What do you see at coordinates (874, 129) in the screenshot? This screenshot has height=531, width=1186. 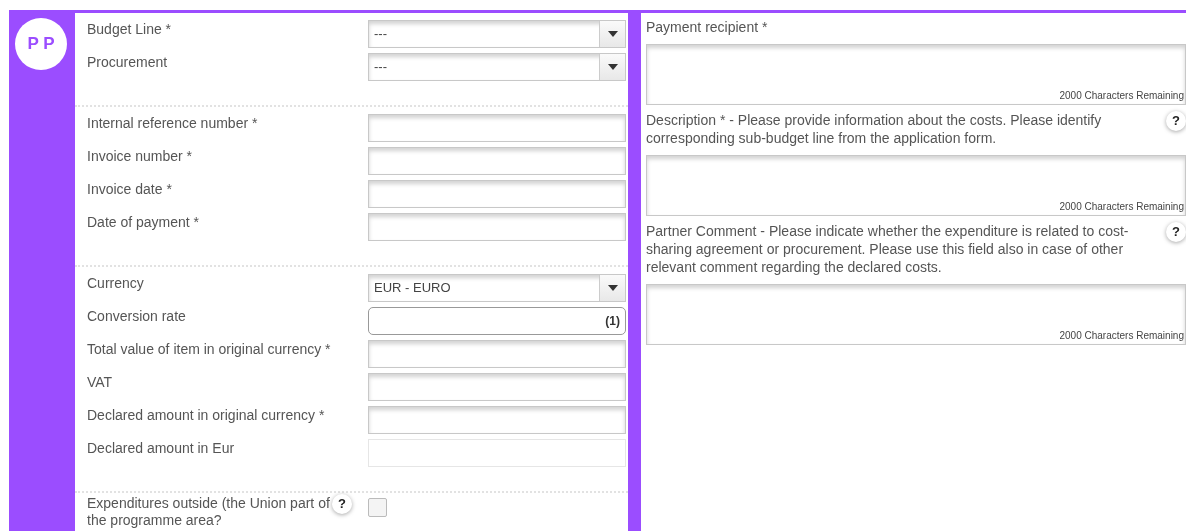 I see `field-label: Description * - Please provide information about the costs. Please identify corresponding sub-budget line from the application form.` at bounding box center [874, 129].